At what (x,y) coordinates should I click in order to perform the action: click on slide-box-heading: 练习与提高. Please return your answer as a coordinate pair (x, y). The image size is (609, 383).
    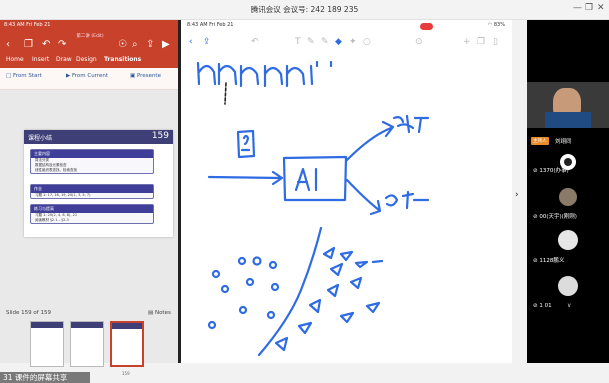
    Looking at the image, I should click on (92, 209).